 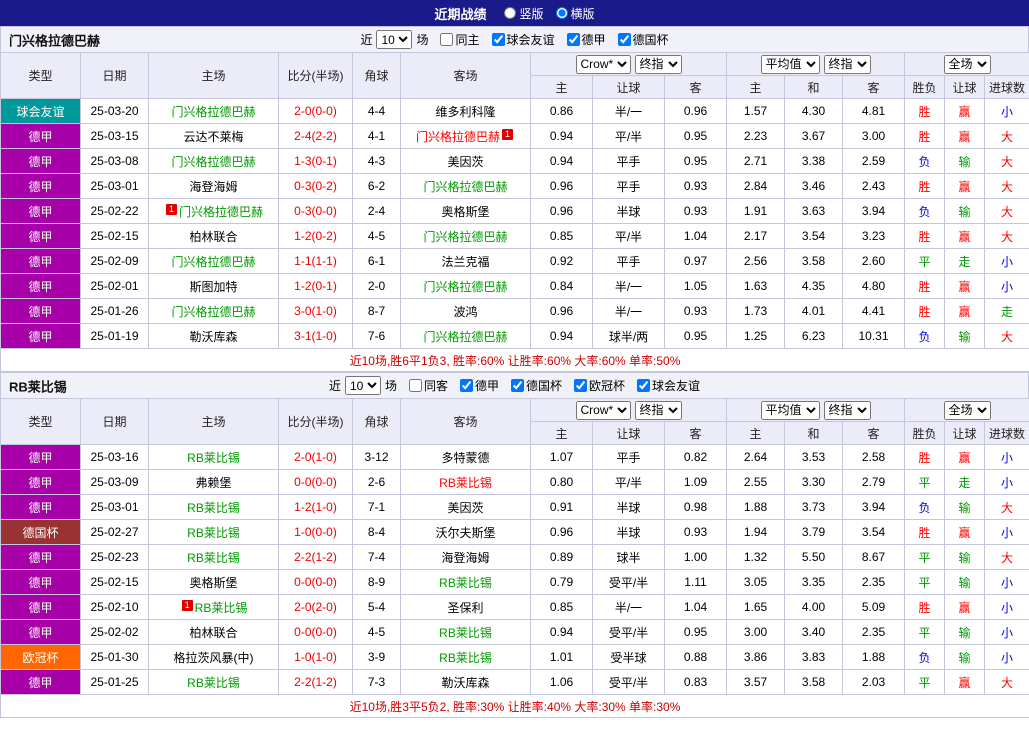 I want to click on team-name-link: 法兰克福, so click(x=465, y=262).